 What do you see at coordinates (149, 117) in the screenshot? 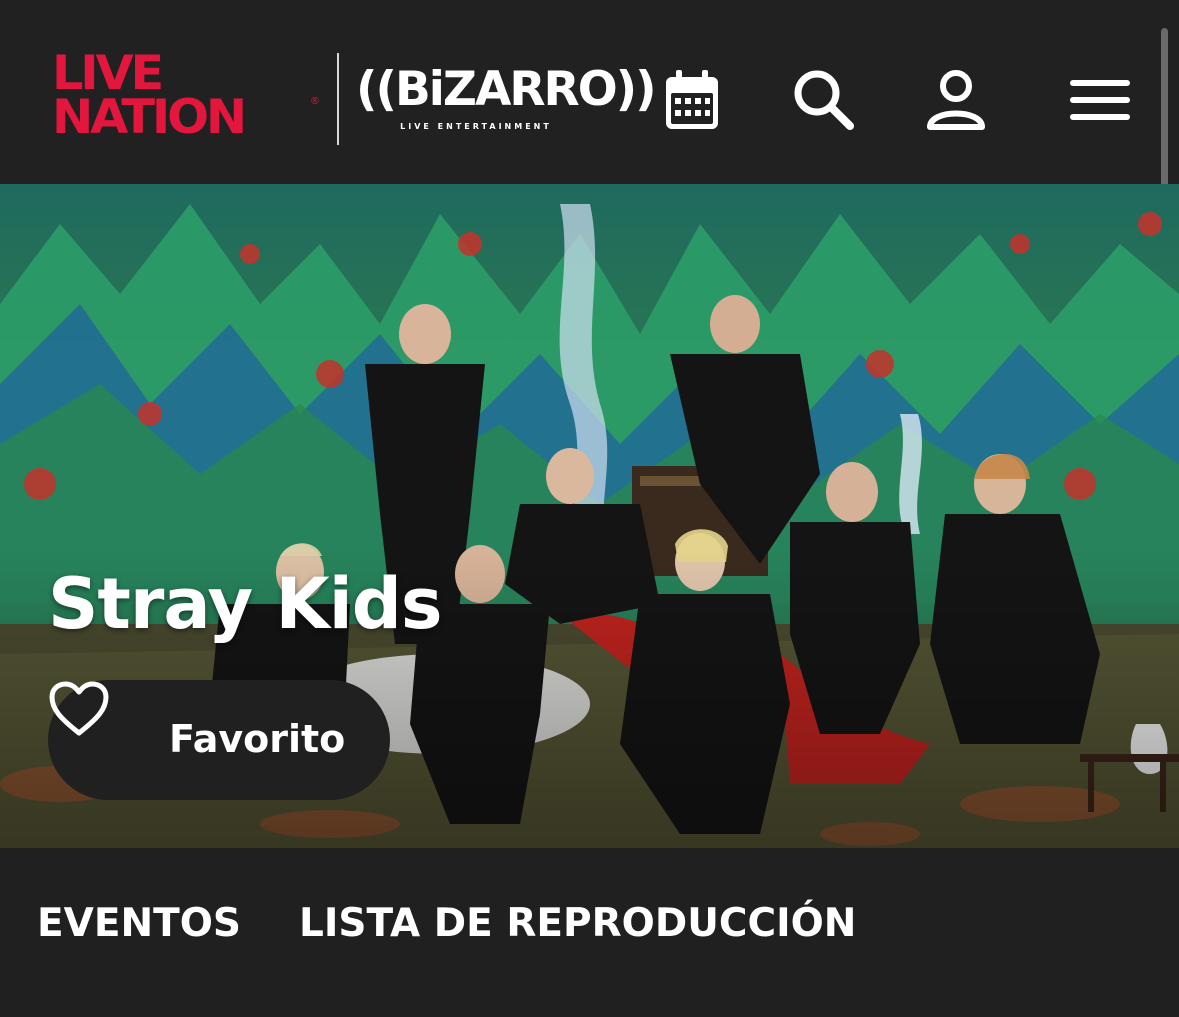
I see `livenation-logo-line2: NATION` at bounding box center [149, 117].